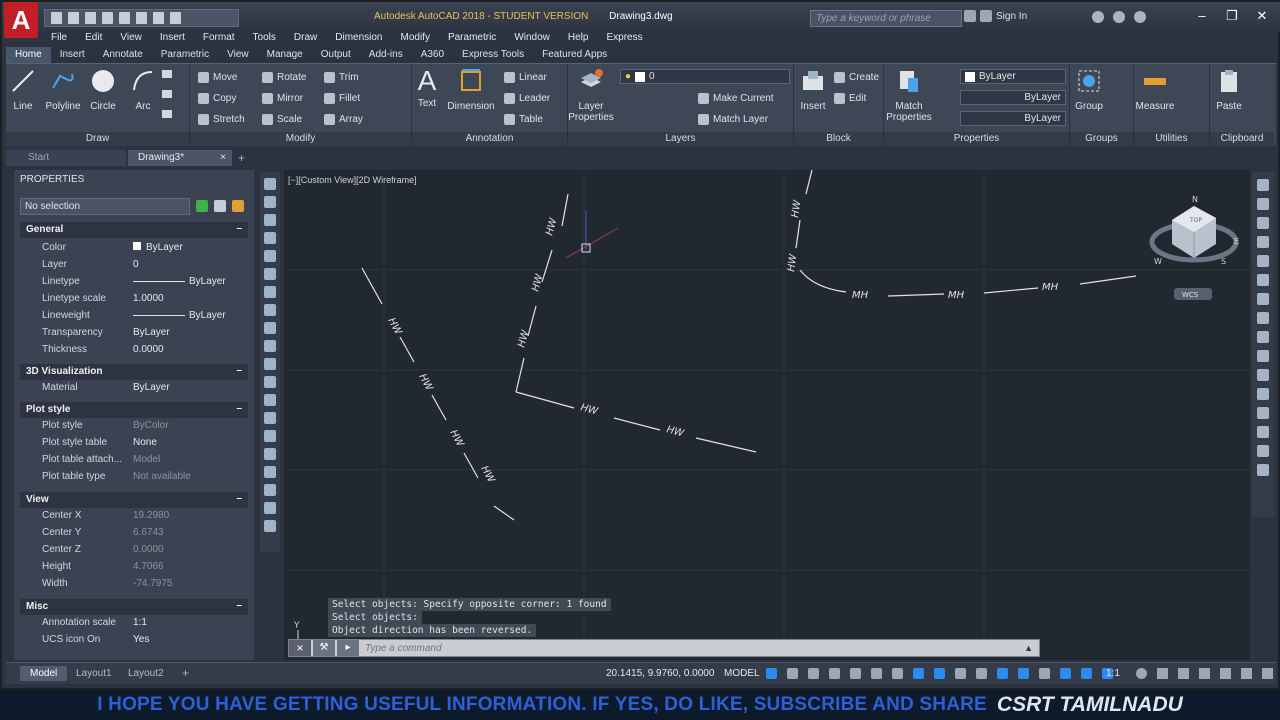 The height and width of the screenshot is (720, 1280). I want to click on menu-draw: Draw, so click(305, 39).